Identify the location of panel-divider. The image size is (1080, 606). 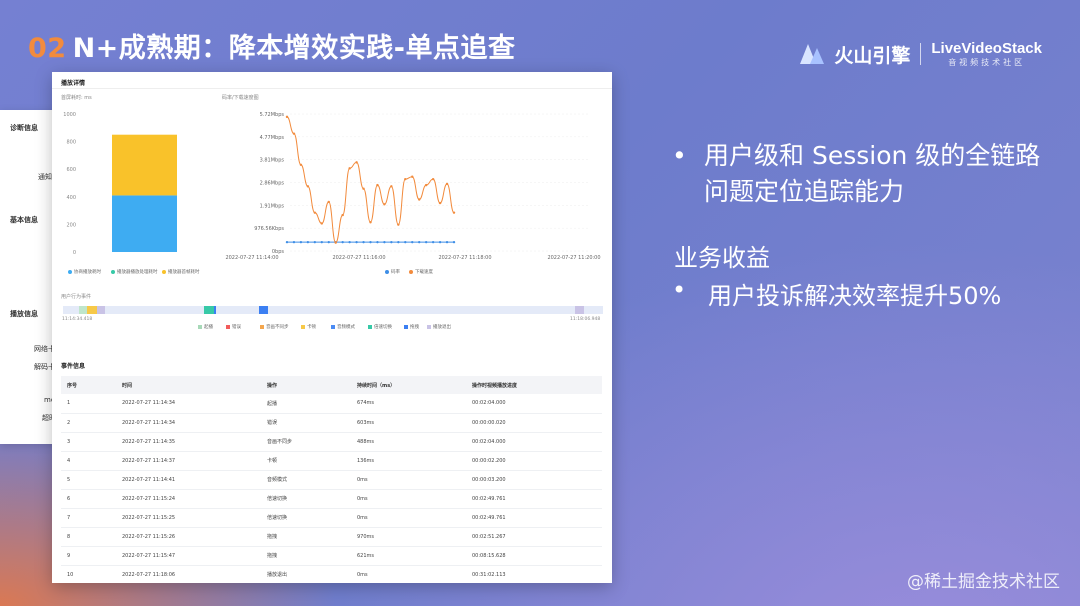
(332, 88).